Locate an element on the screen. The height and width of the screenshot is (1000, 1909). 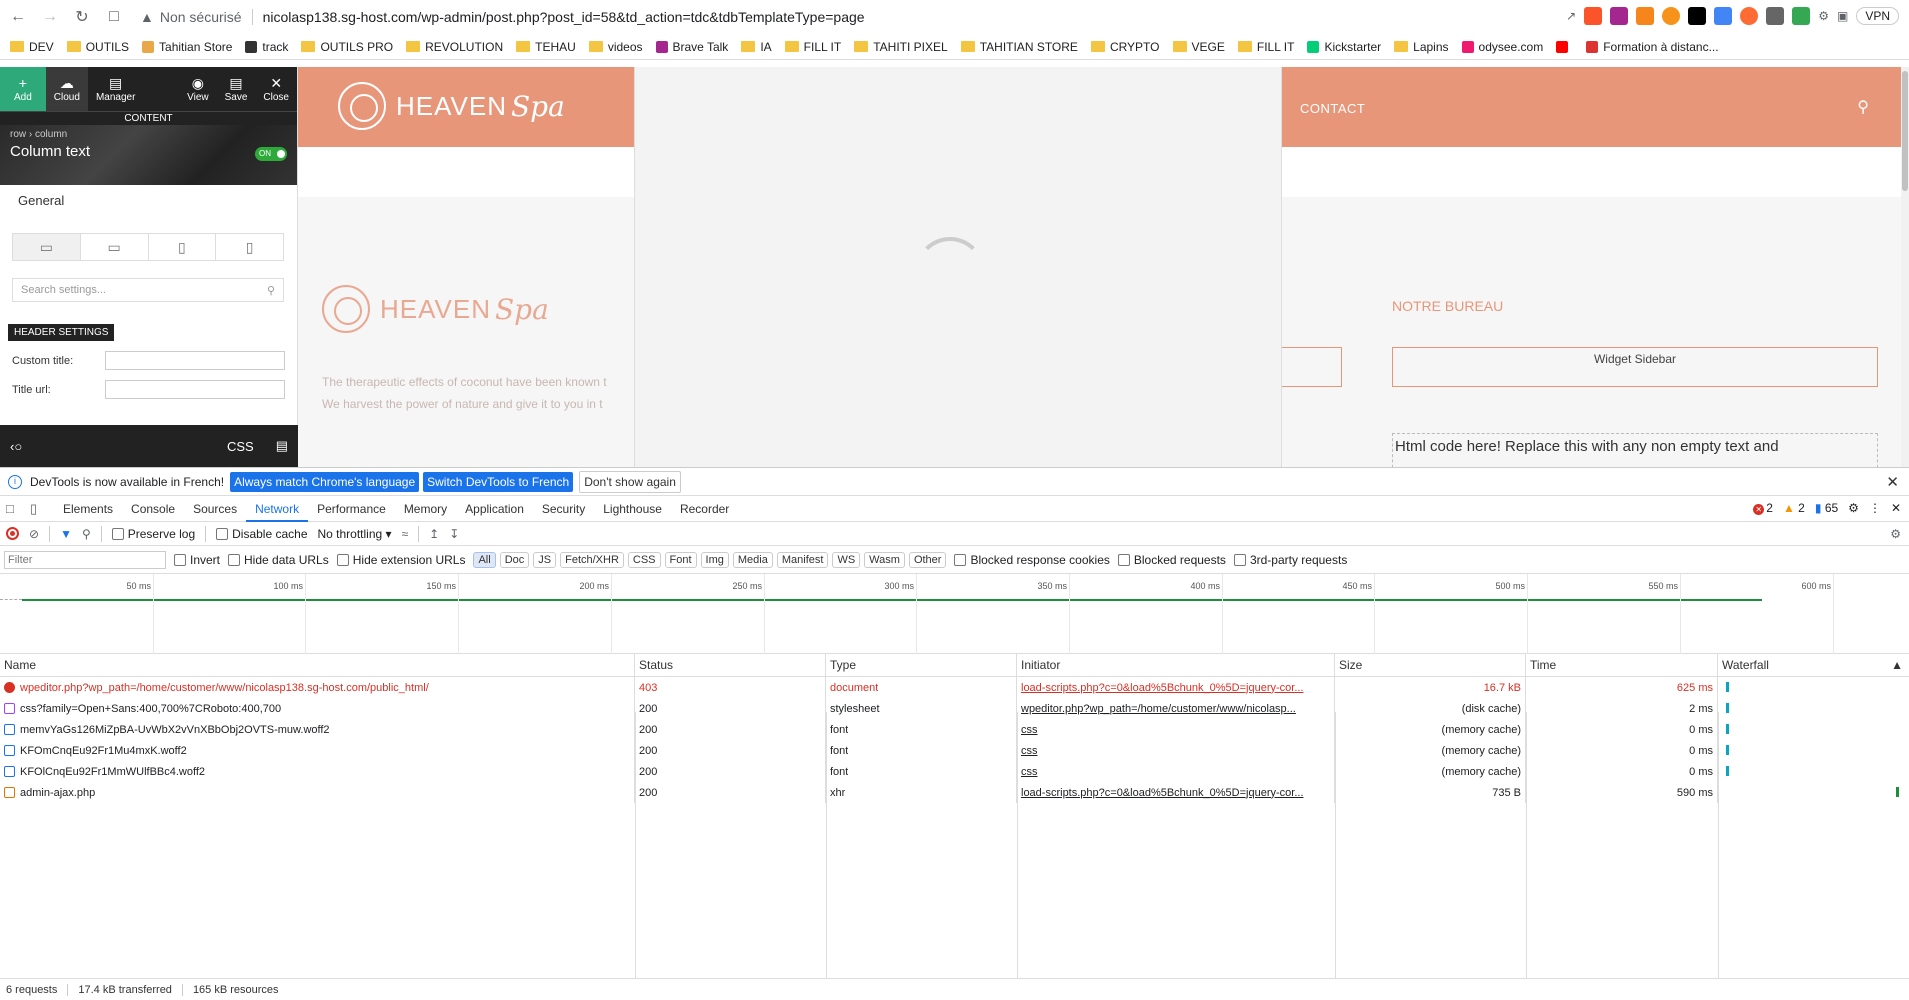
col-type: Type is located at coordinates (921, 665).